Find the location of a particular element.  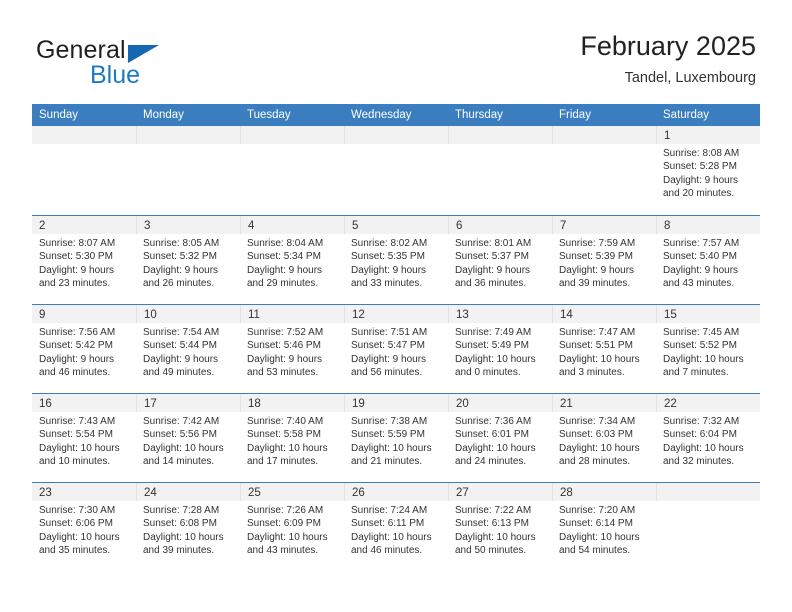

day-detail-line: Sunrise: 7:54 AM is located at coordinates (181, 332).